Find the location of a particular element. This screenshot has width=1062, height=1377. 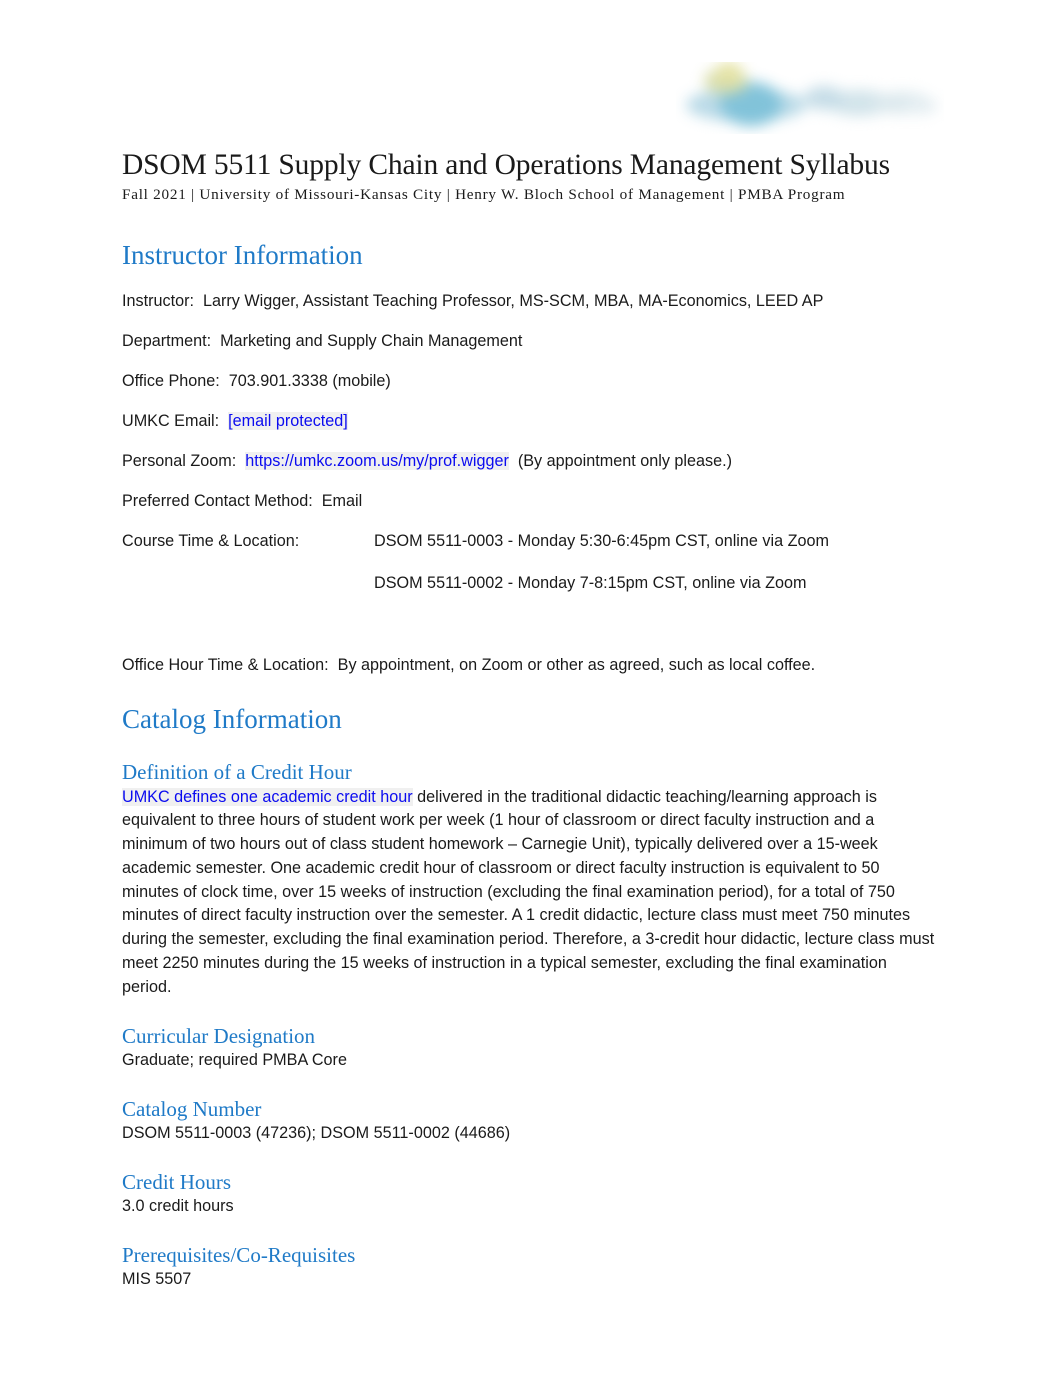

school-logo is located at coordinates (810, 98).